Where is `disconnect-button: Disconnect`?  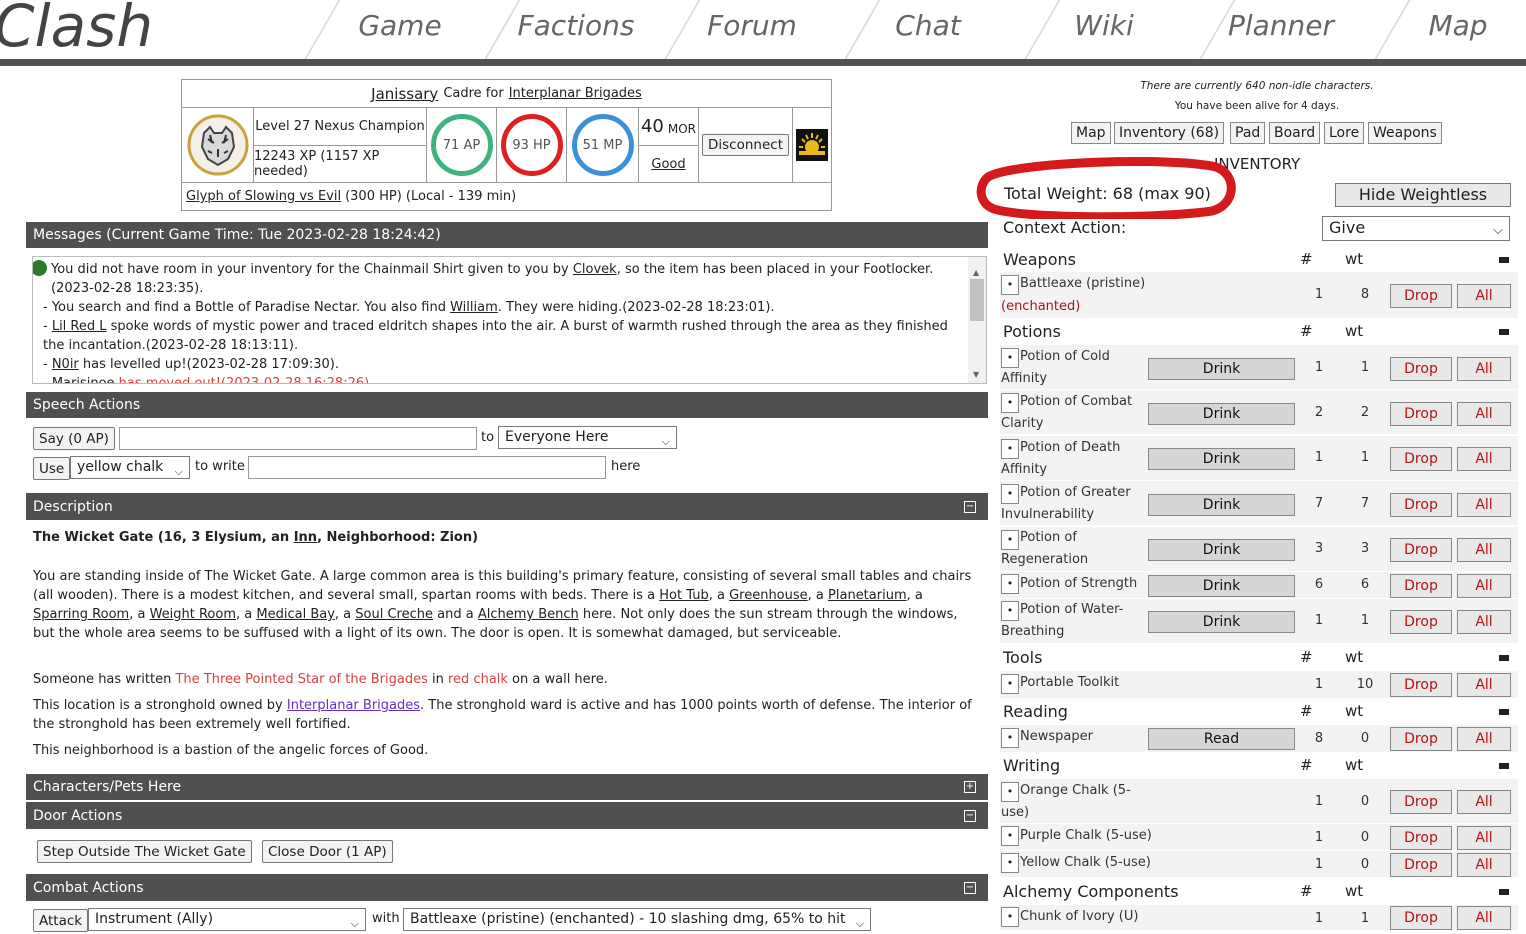
disconnect-button: Disconnect is located at coordinates (745, 145).